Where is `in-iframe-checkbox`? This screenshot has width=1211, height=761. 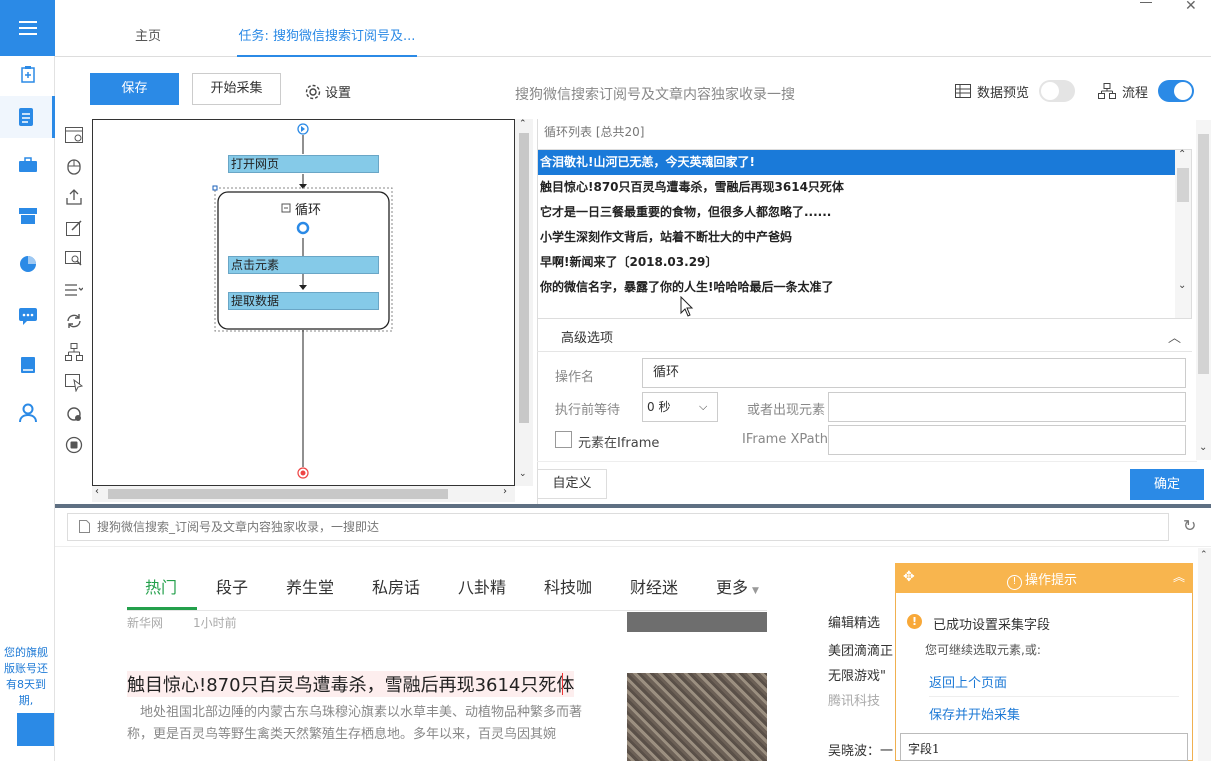 in-iframe-checkbox is located at coordinates (563, 439).